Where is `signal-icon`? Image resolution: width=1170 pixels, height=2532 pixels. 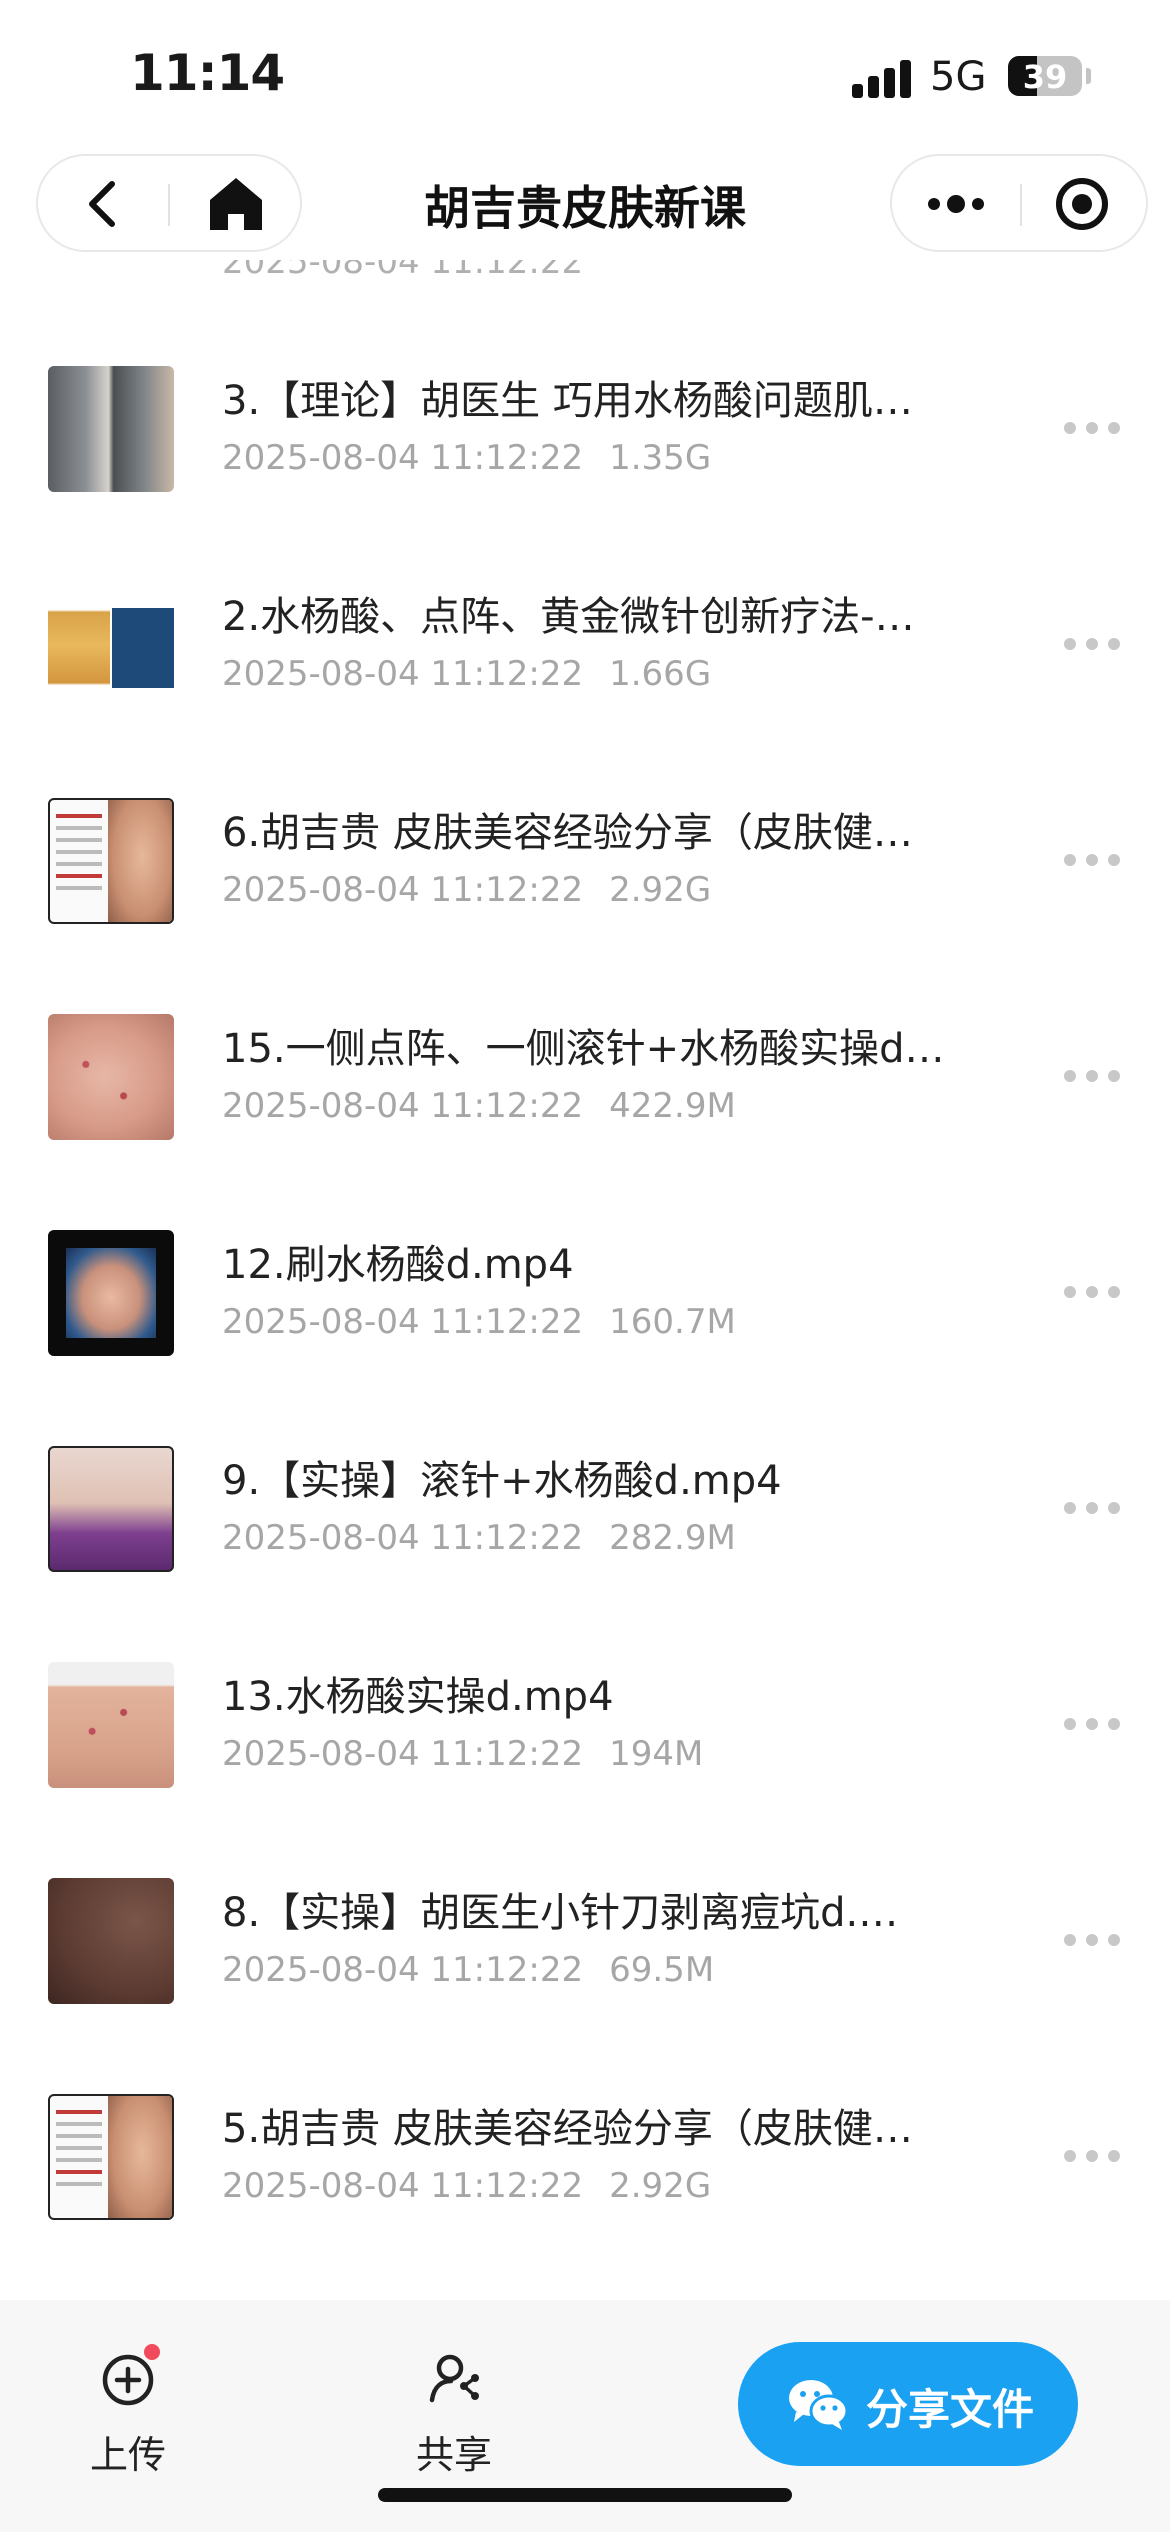 signal-icon is located at coordinates (882, 78).